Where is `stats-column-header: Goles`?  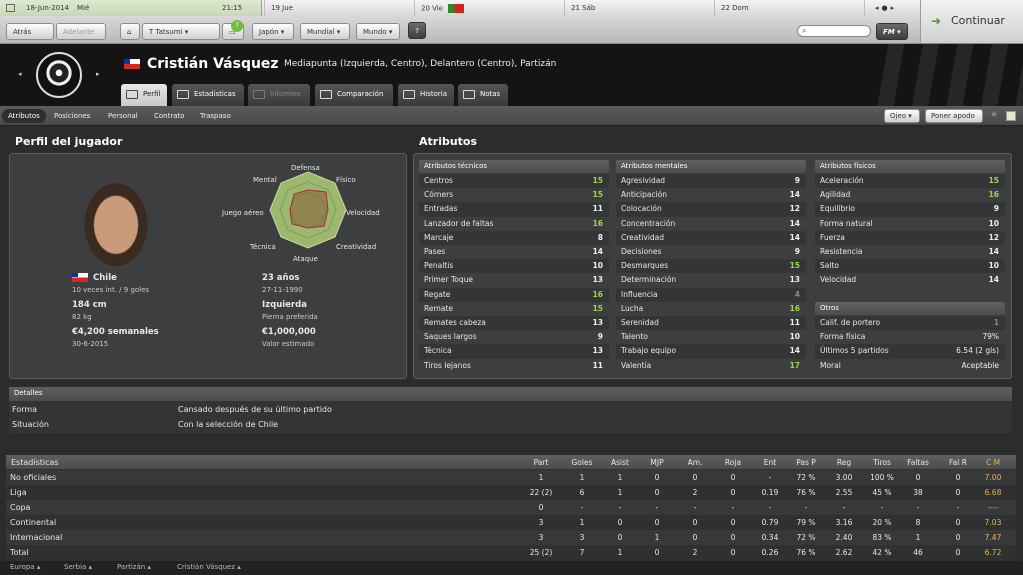 stats-column-header: Goles is located at coordinates (582, 462).